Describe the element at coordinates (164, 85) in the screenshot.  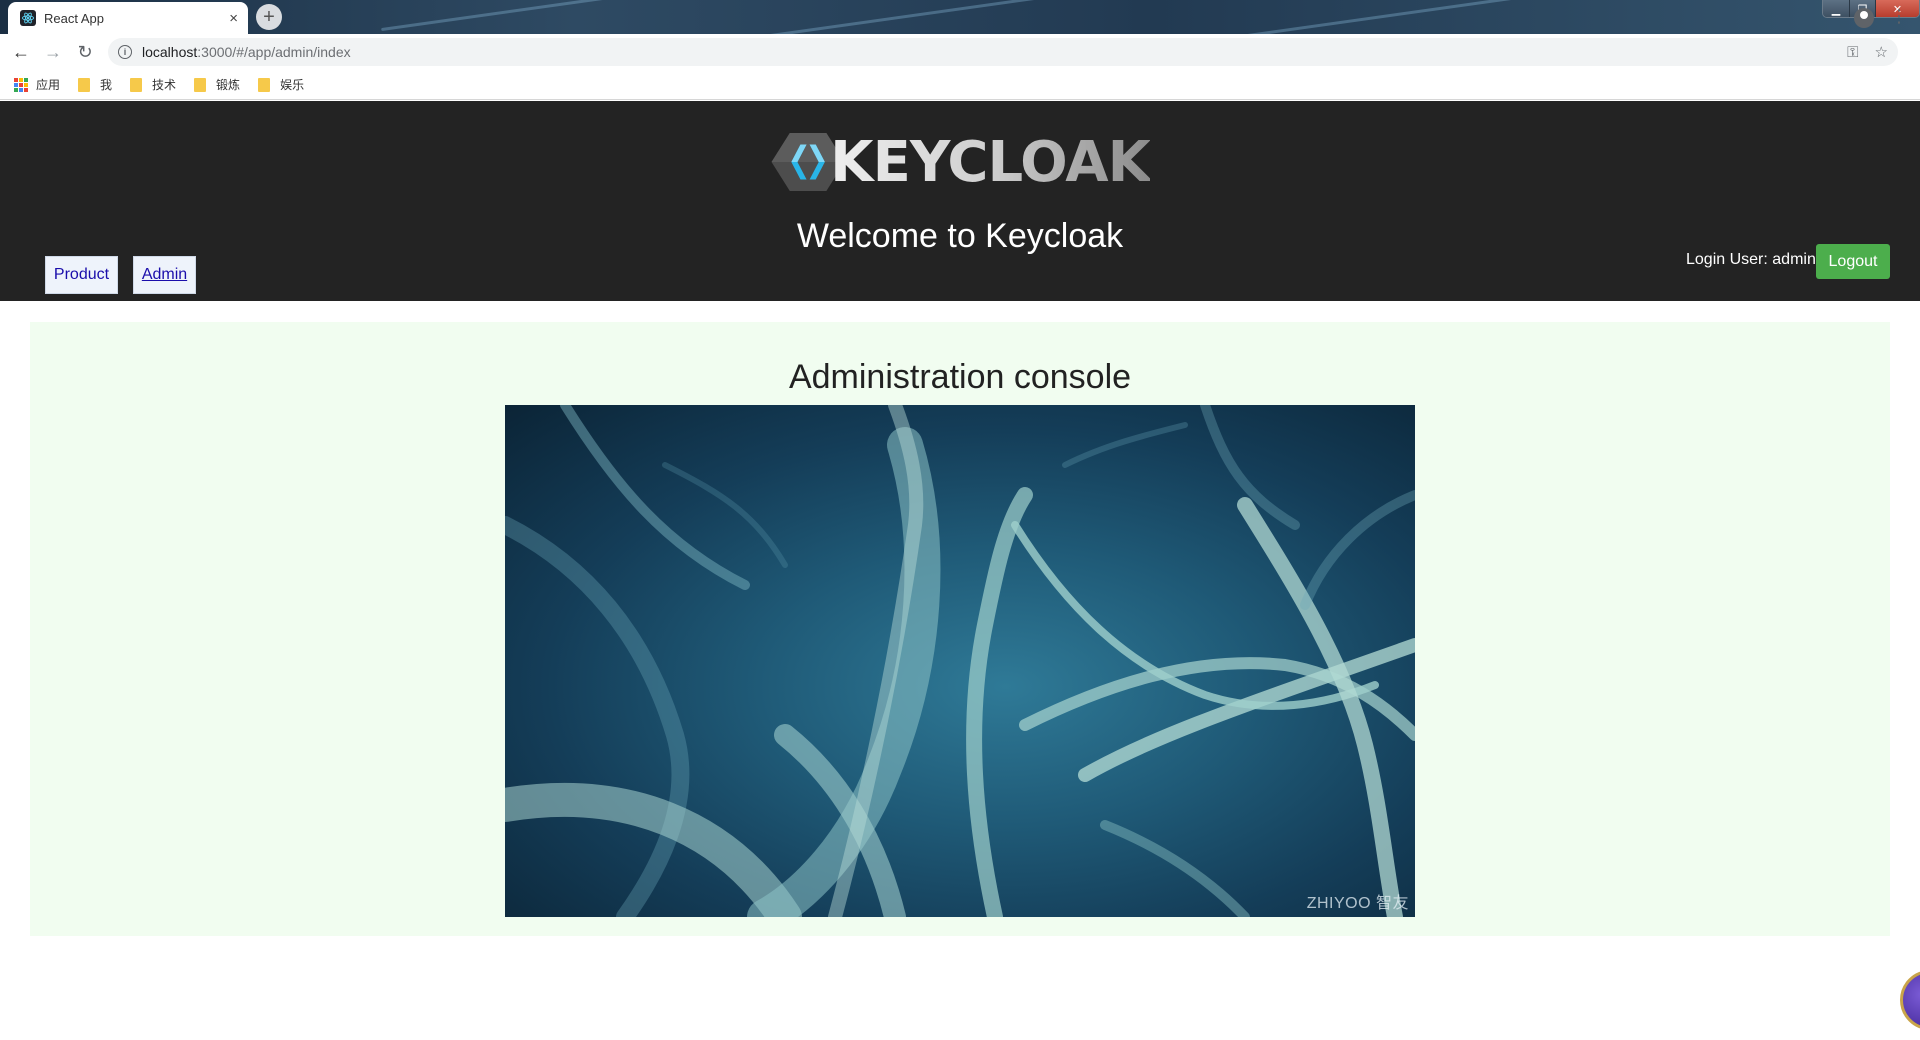
I see `bookmark-label: 技术` at that location.